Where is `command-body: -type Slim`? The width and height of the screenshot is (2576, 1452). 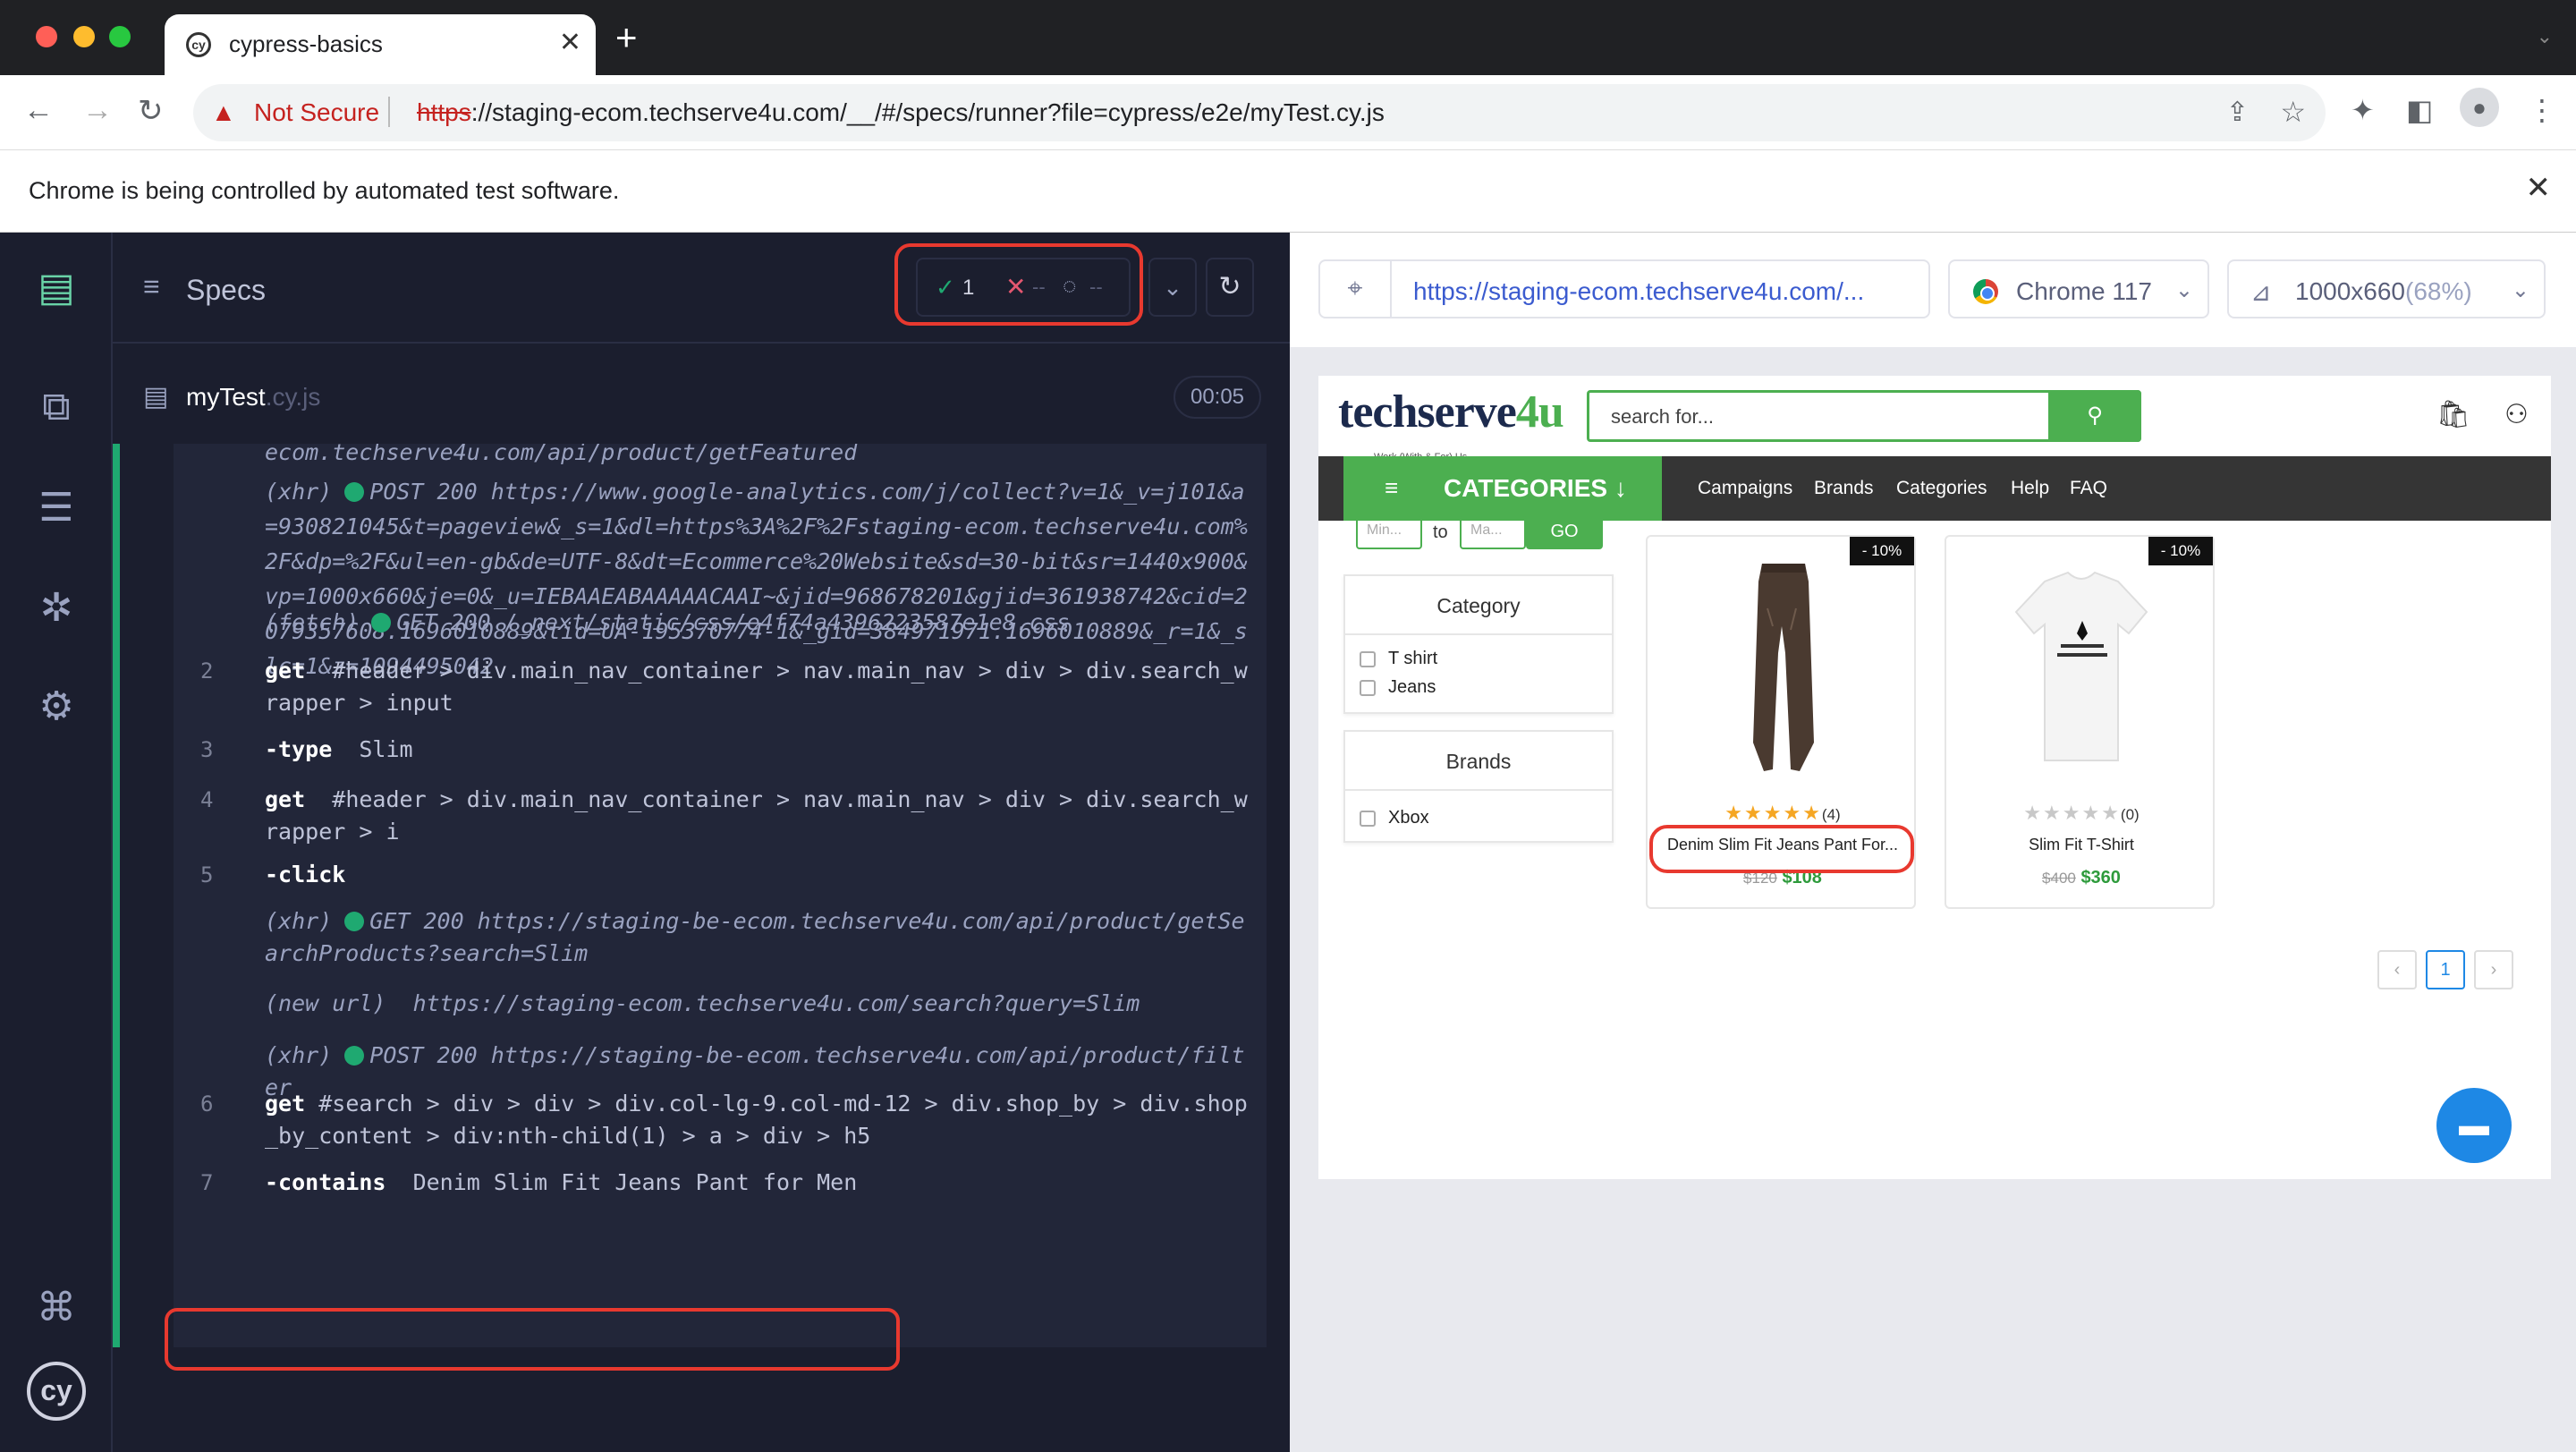
command-body: -type Slim is located at coordinates (761, 750).